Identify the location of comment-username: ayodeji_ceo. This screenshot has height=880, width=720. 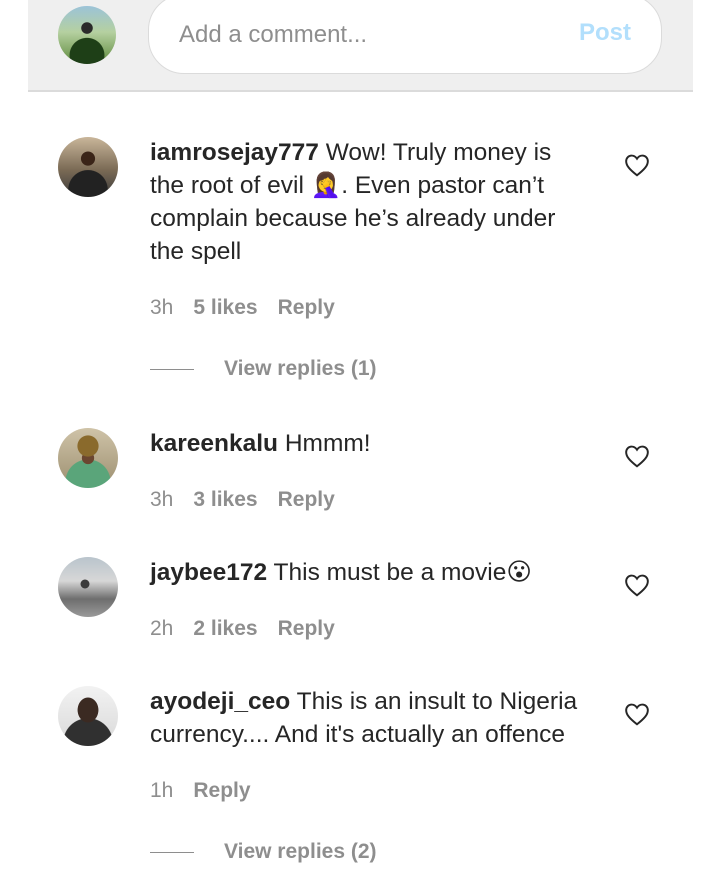
(220, 701).